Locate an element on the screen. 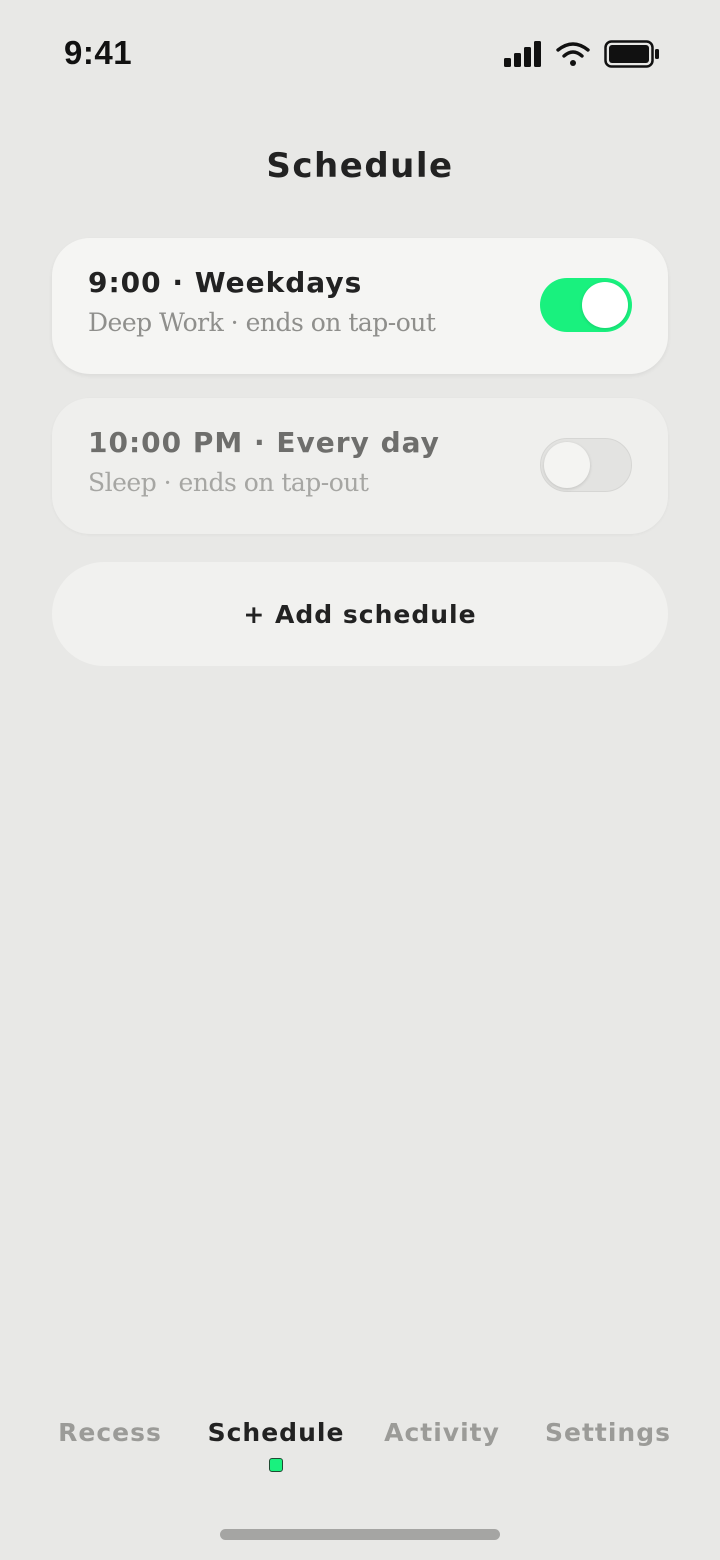 The height and width of the screenshot is (1560, 720). page-title: Schedule is located at coordinates (360, 166).